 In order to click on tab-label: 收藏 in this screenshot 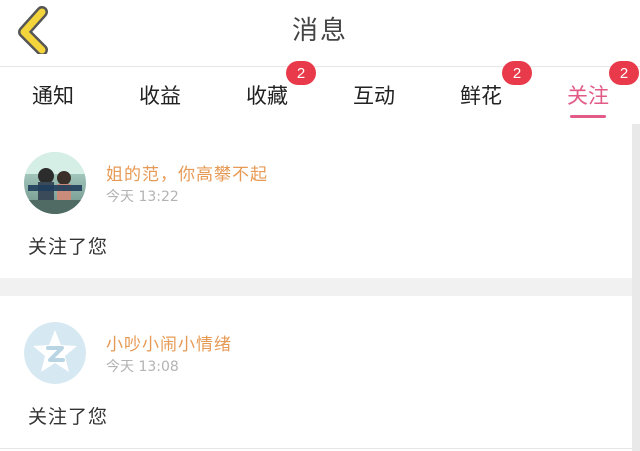, I will do `click(267, 96)`.